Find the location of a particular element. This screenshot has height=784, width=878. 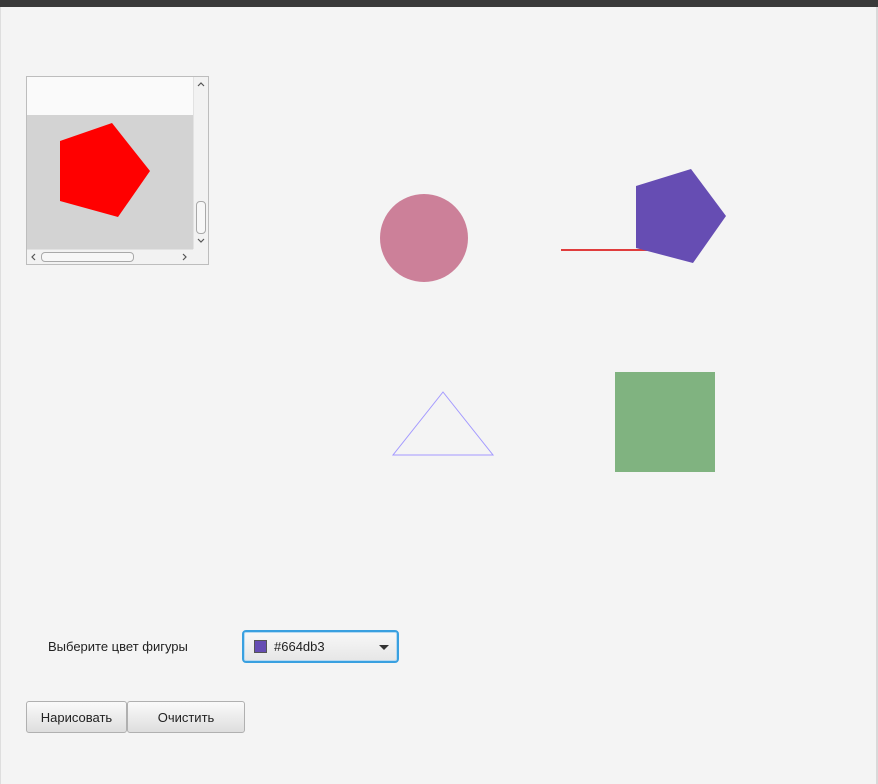

horizontal-scrollbar is located at coordinates (110, 256).